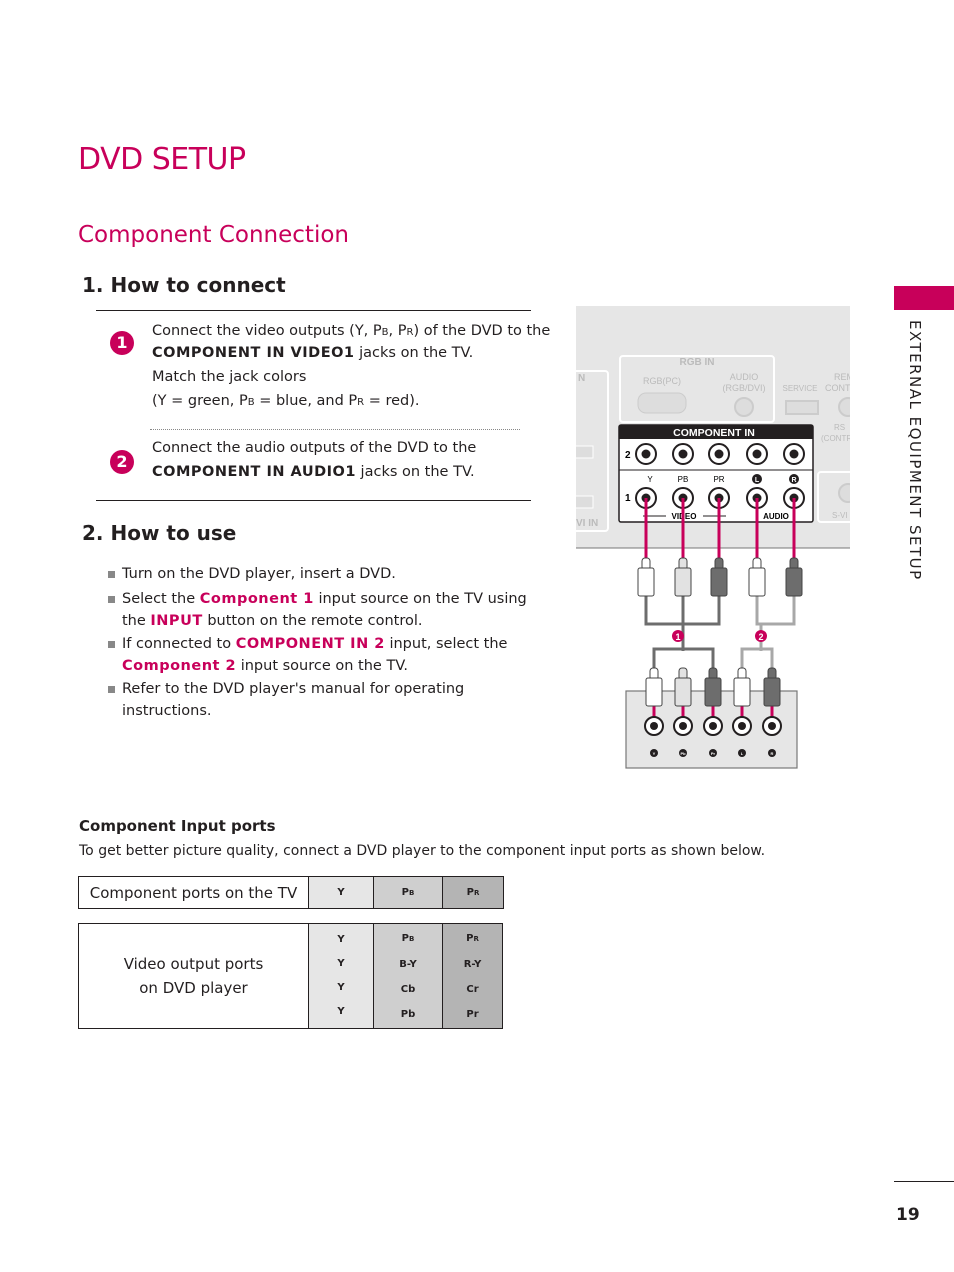 The height and width of the screenshot is (1272, 954). I want to click on plugs, so click(720, 632).